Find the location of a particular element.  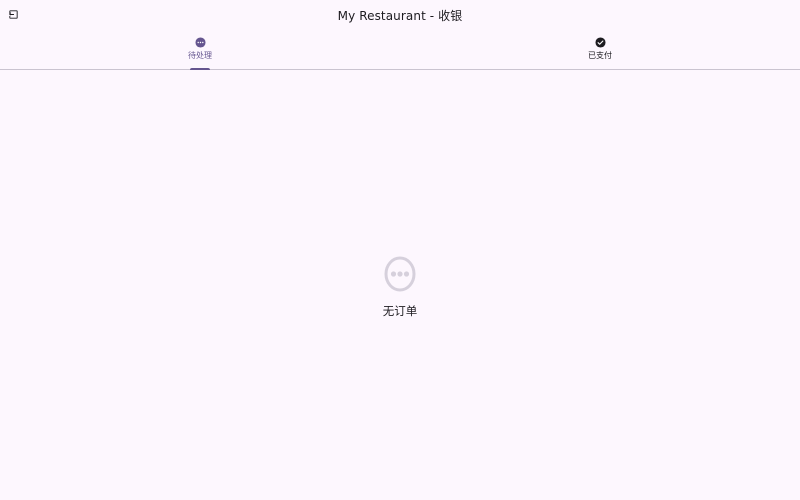

empty-state-text: 无订单 is located at coordinates (400, 311).